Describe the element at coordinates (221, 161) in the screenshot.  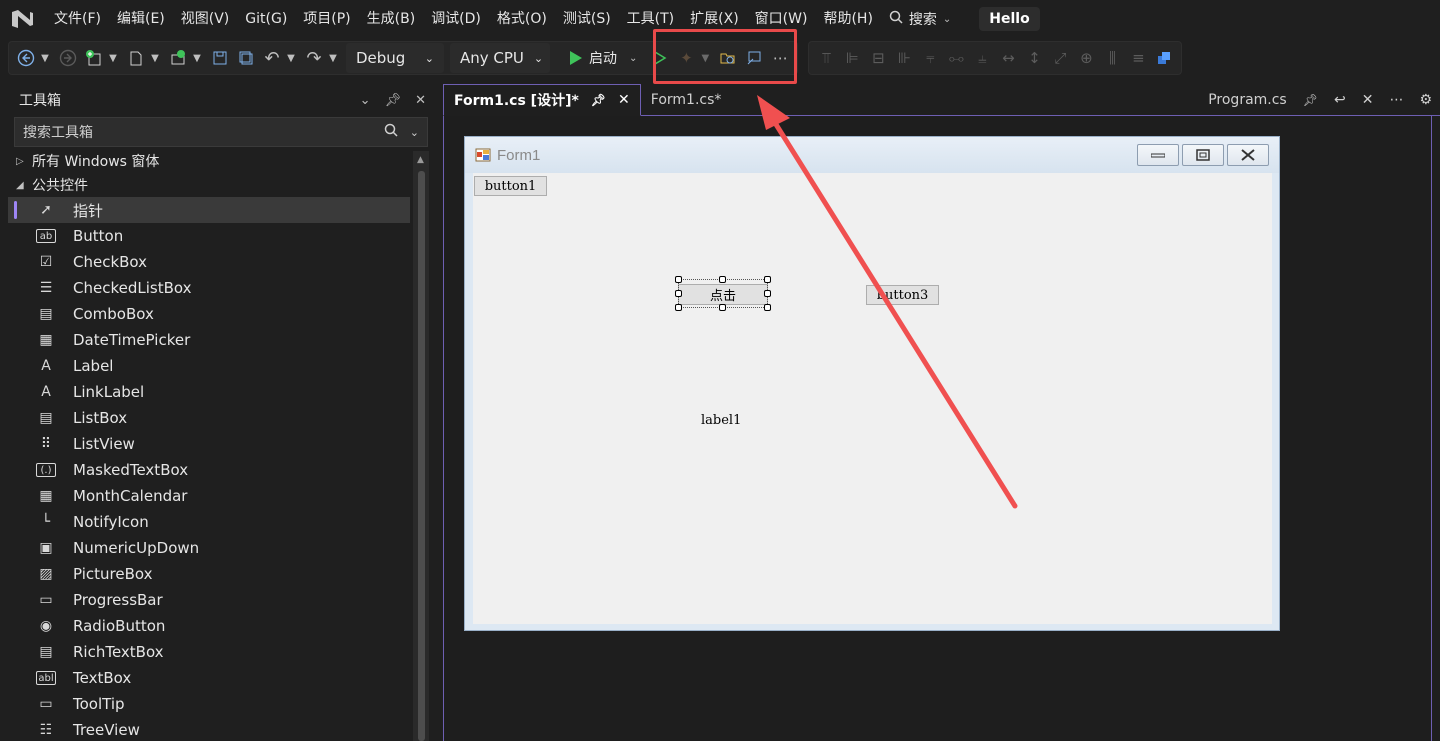
I see `group-all-windows-forms: ▷ 所有 Windows 窗体` at that location.